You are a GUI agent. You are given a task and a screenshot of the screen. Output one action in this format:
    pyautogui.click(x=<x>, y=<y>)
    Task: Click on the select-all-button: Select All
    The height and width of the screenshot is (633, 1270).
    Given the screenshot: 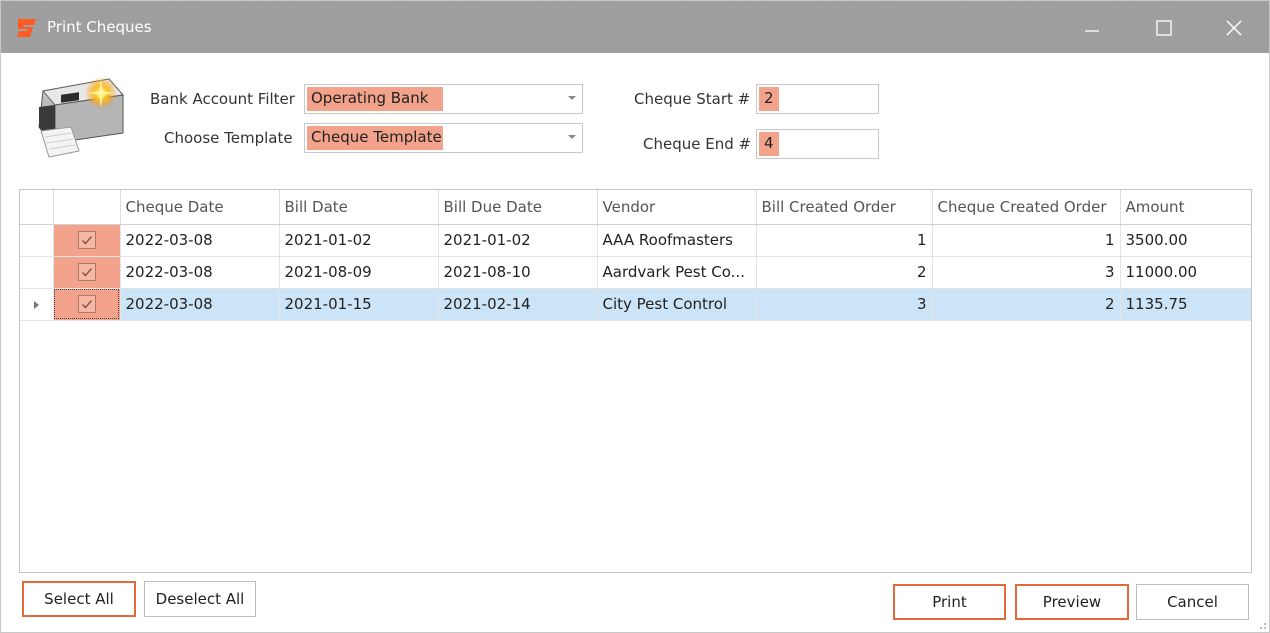 What is the action you would take?
    pyautogui.click(x=79, y=599)
    